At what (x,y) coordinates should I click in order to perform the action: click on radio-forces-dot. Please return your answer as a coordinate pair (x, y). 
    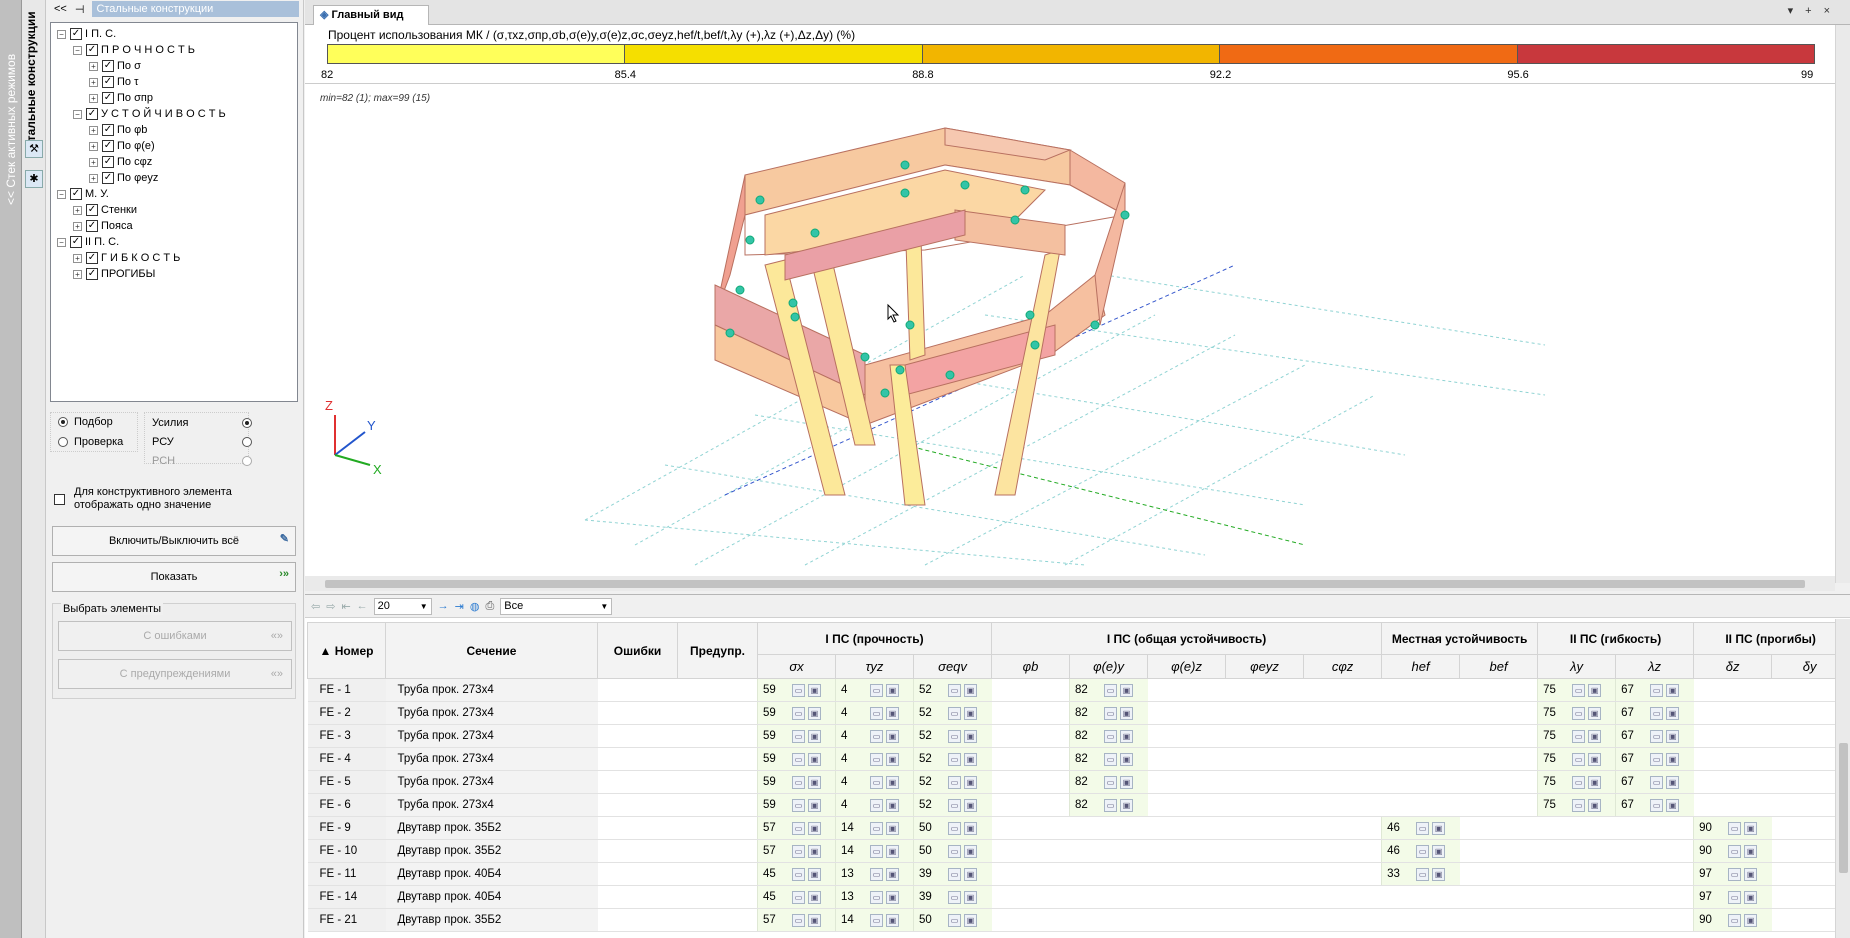
    Looking at the image, I should click on (247, 422).